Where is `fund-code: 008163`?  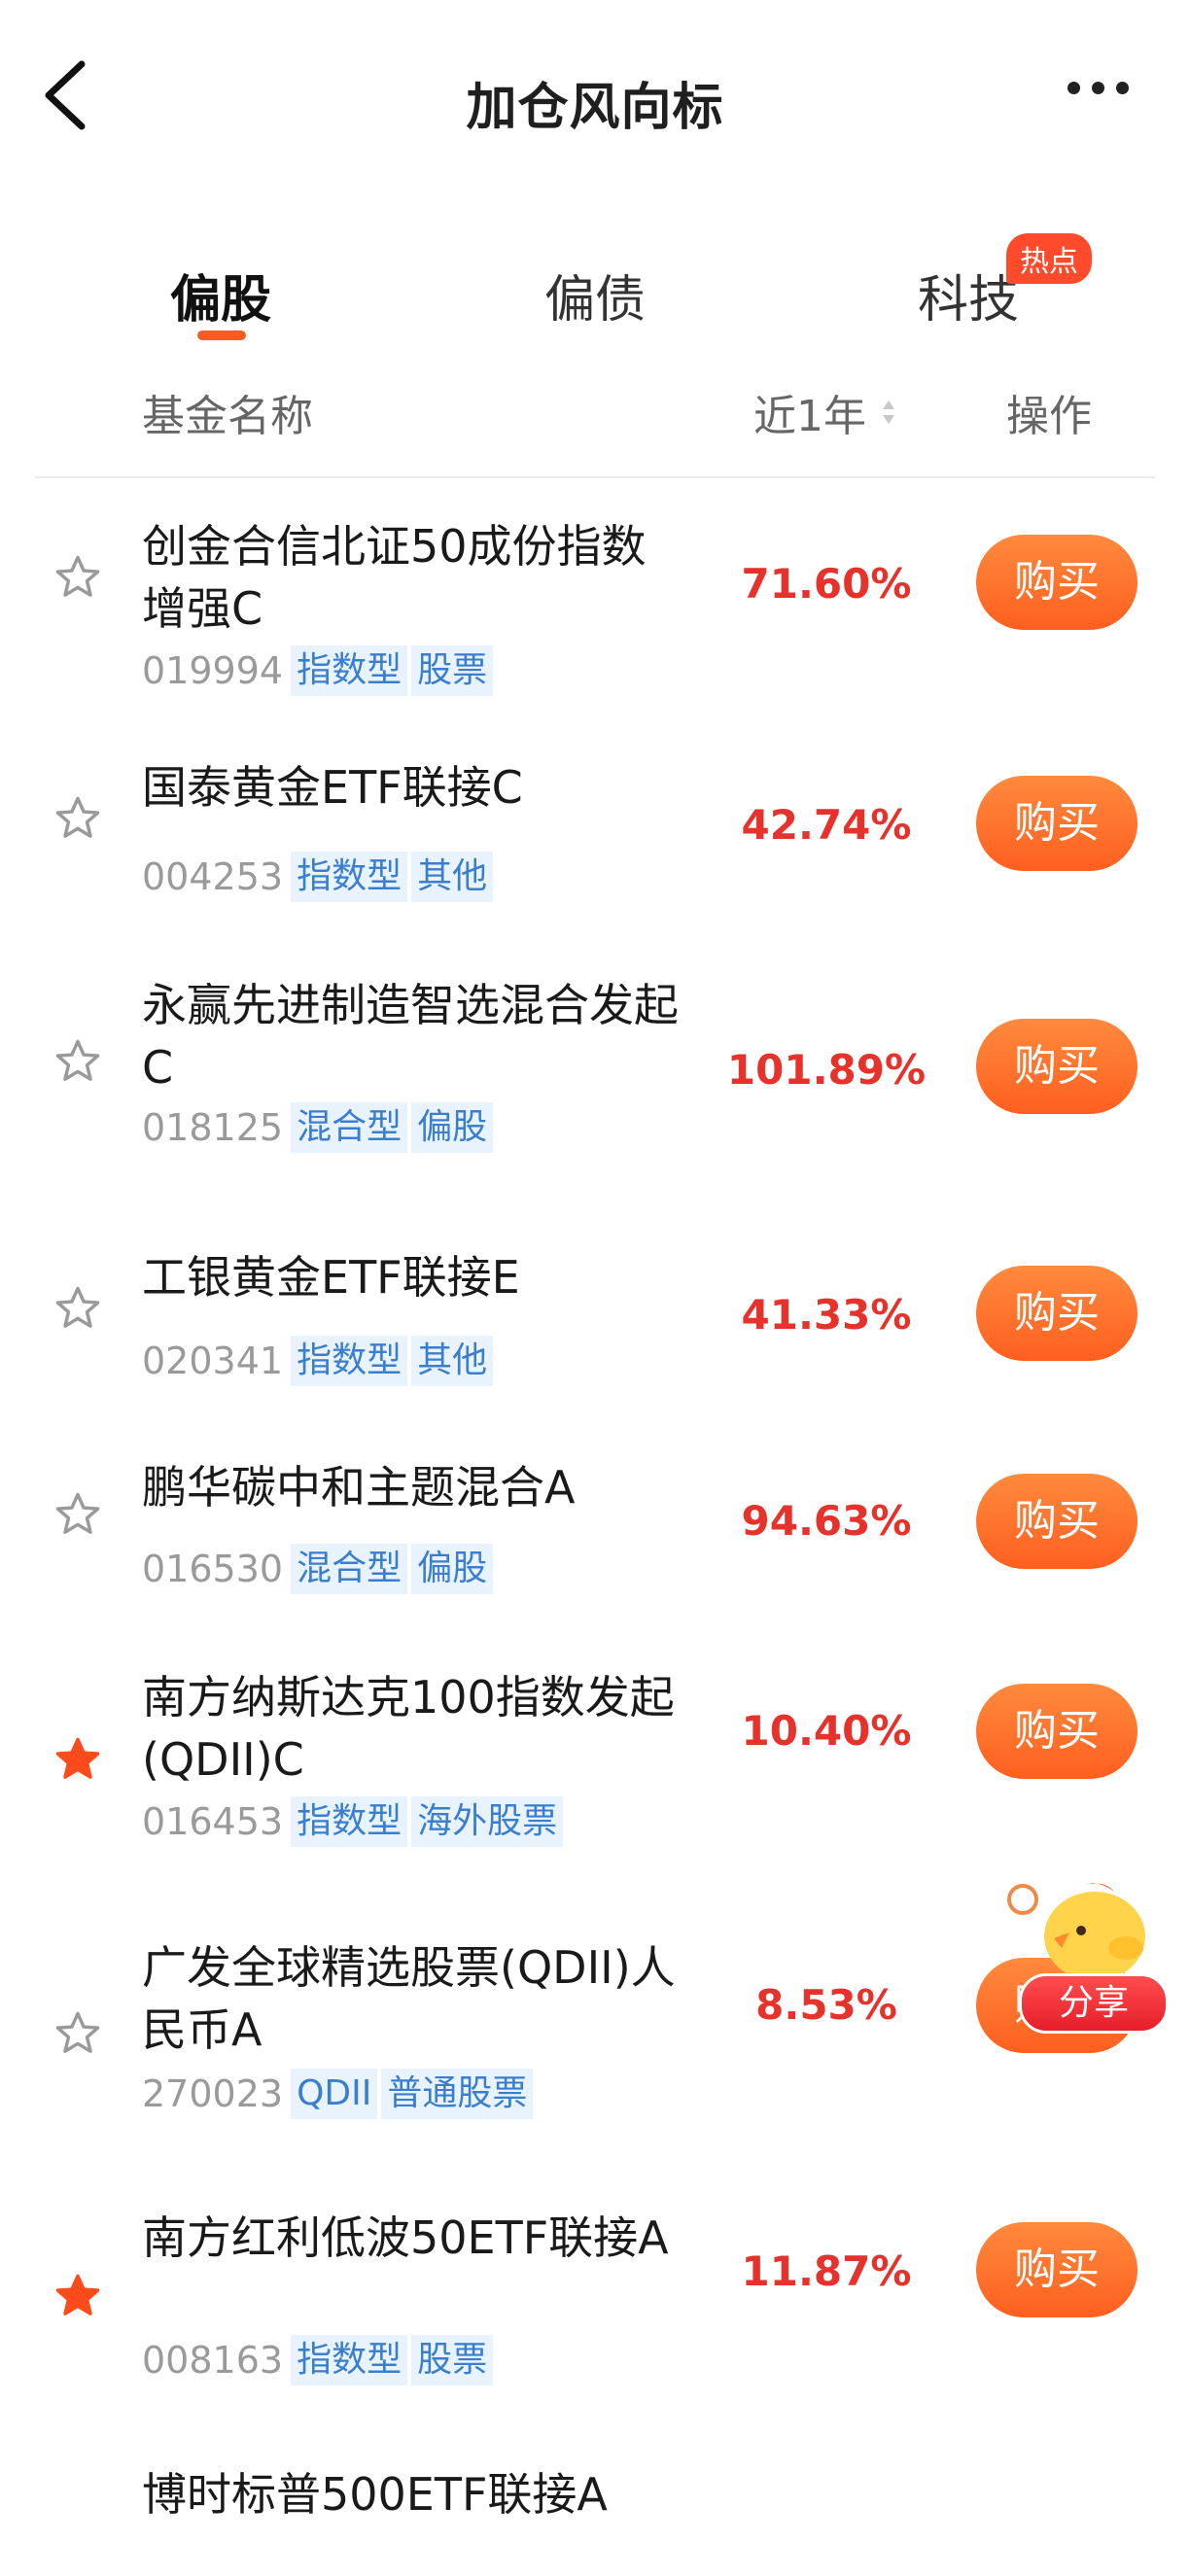 fund-code: 008163 is located at coordinates (213, 2360).